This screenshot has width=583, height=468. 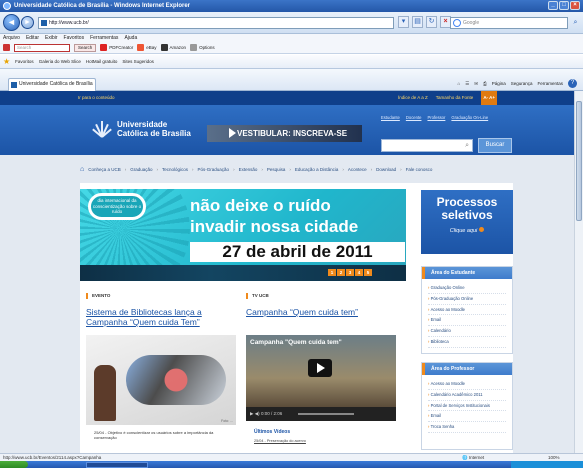 What do you see at coordinates (332, 272) in the screenshot?
I see `pager-1: 1` at bounding box center [332, 272].